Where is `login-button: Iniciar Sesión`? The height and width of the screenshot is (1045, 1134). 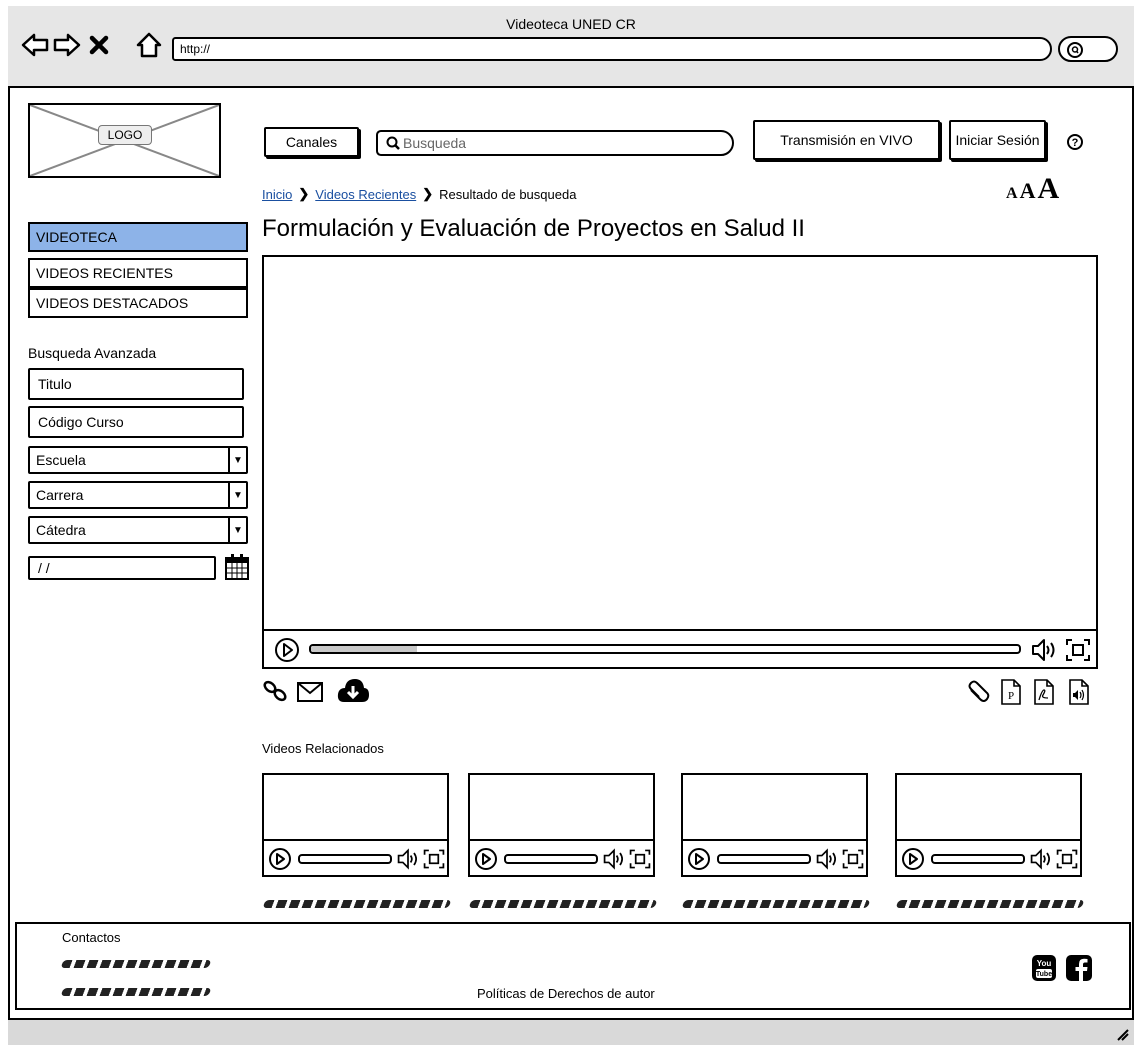
login-button: Iniciar Sesión is located at coordinates (997, 140).